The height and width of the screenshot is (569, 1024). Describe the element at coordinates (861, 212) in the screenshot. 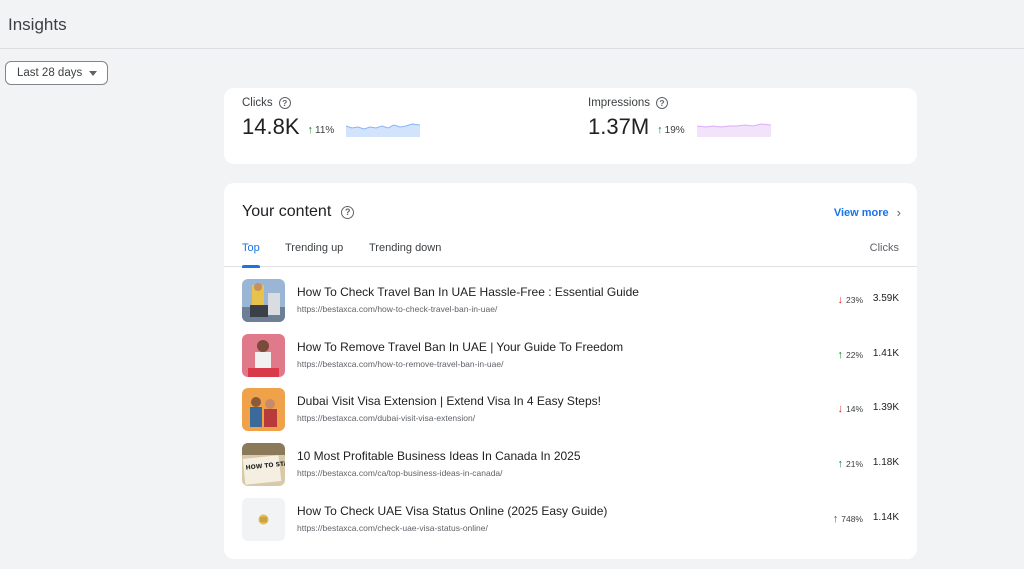

I see `view-more-label: View more` at that location.